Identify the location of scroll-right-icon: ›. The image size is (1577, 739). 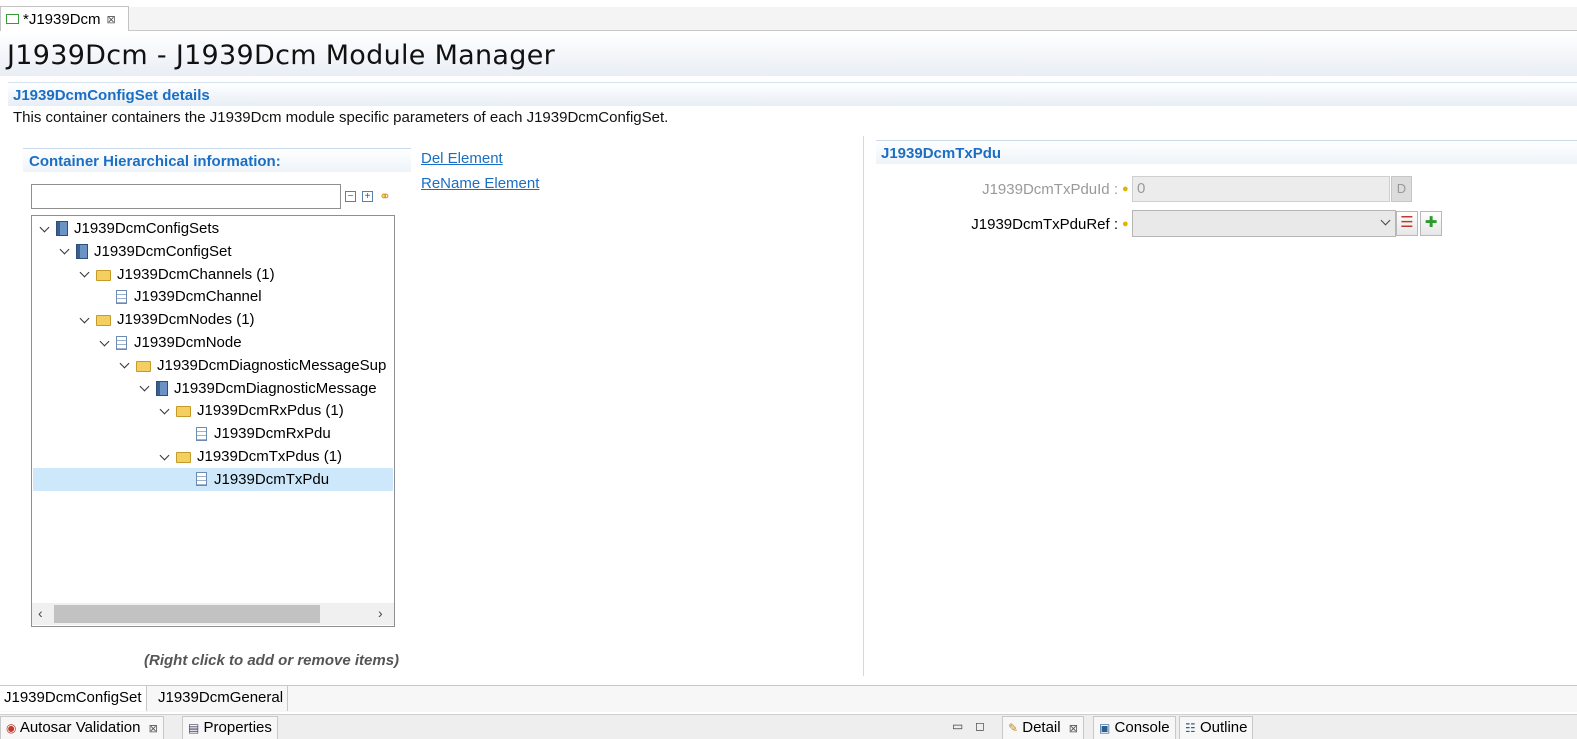
(380, 613).